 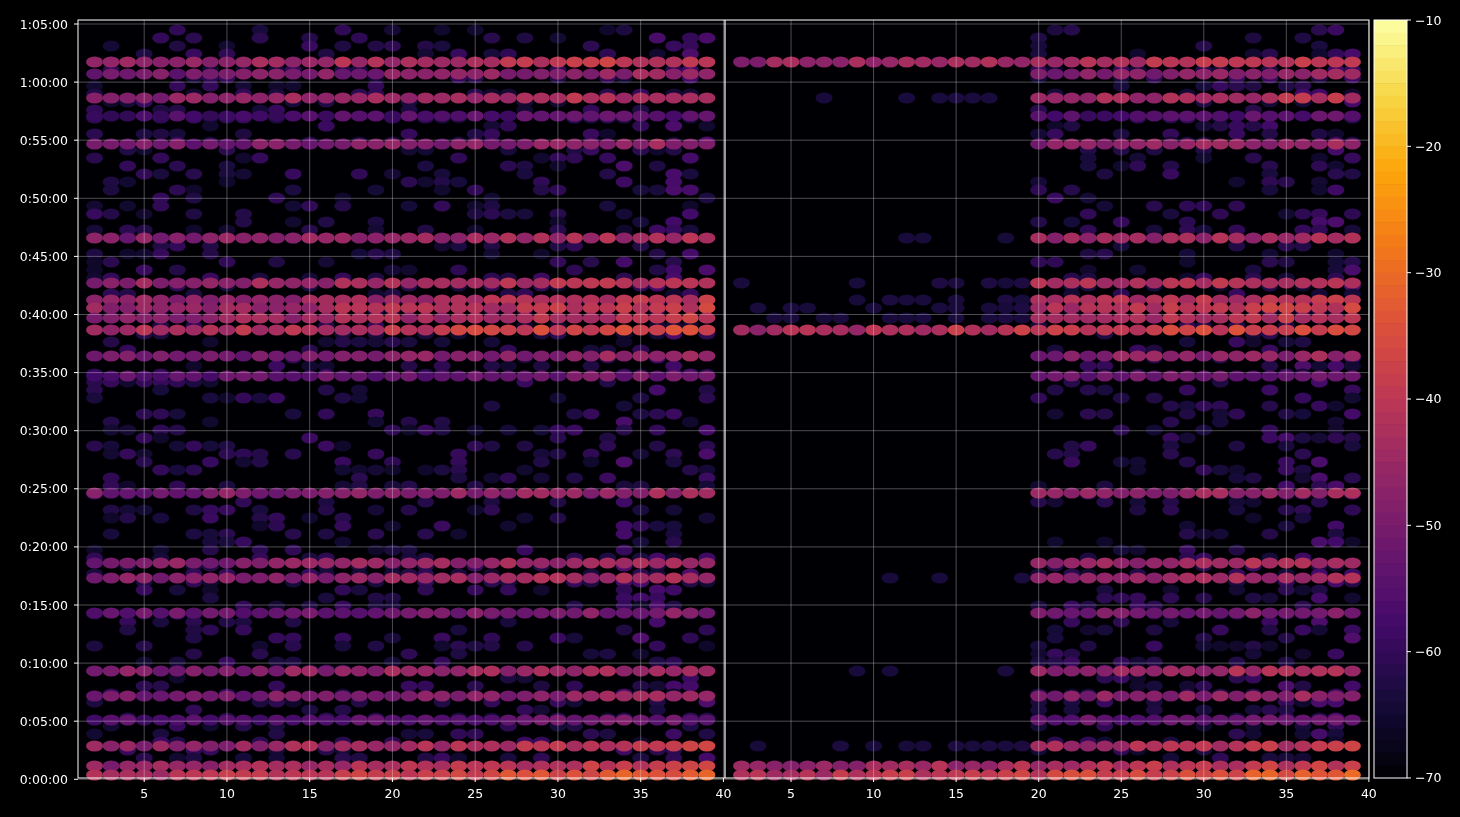 I want to click on colorbar-tick-label: −10, so click(x=1428, y=20).